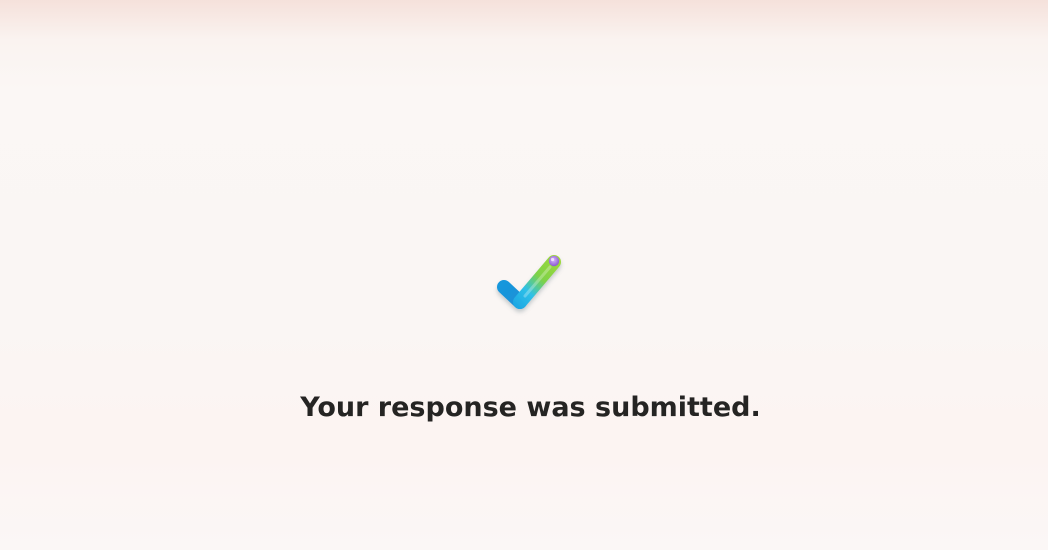 Image resolution: width=1048 pixels, height=550 pixels. I want to click on submission-message: Your response was submitted., so click(530, 407).